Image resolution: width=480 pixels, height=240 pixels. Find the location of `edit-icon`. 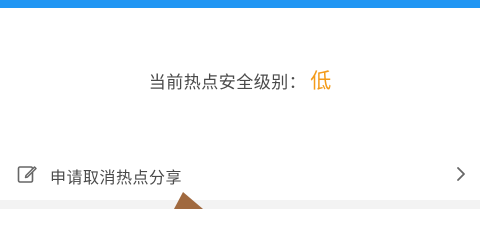

edit-icon is located at coordinates (27, 174).